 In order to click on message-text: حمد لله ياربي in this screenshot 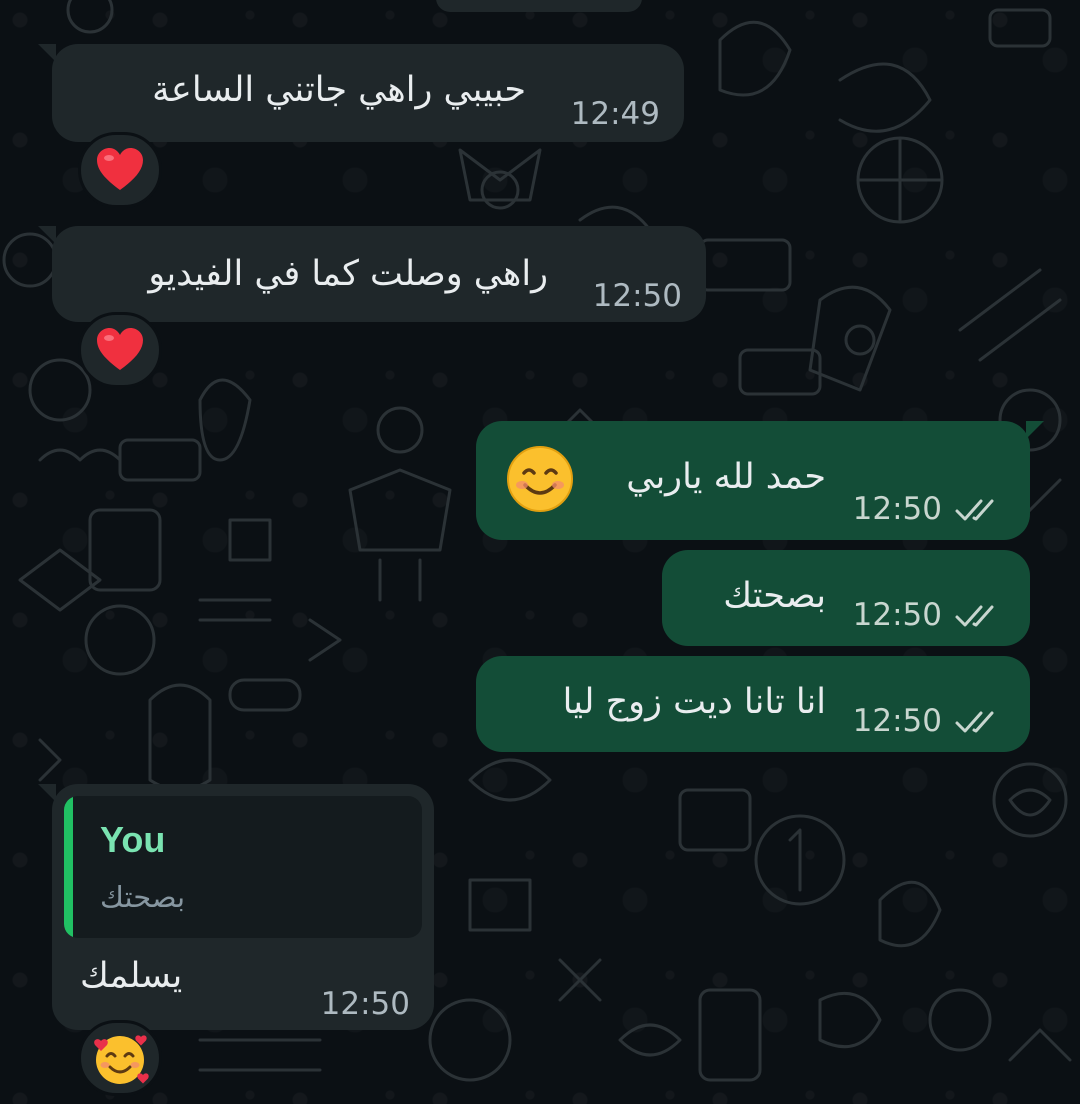, I will do `click(726, 477)`.